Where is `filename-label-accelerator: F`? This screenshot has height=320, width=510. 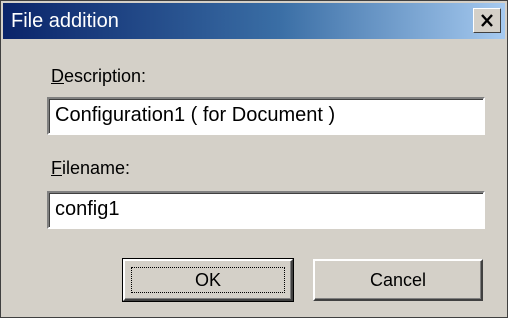
filename-label-accelerator: F is located at coordinates (56, 168).